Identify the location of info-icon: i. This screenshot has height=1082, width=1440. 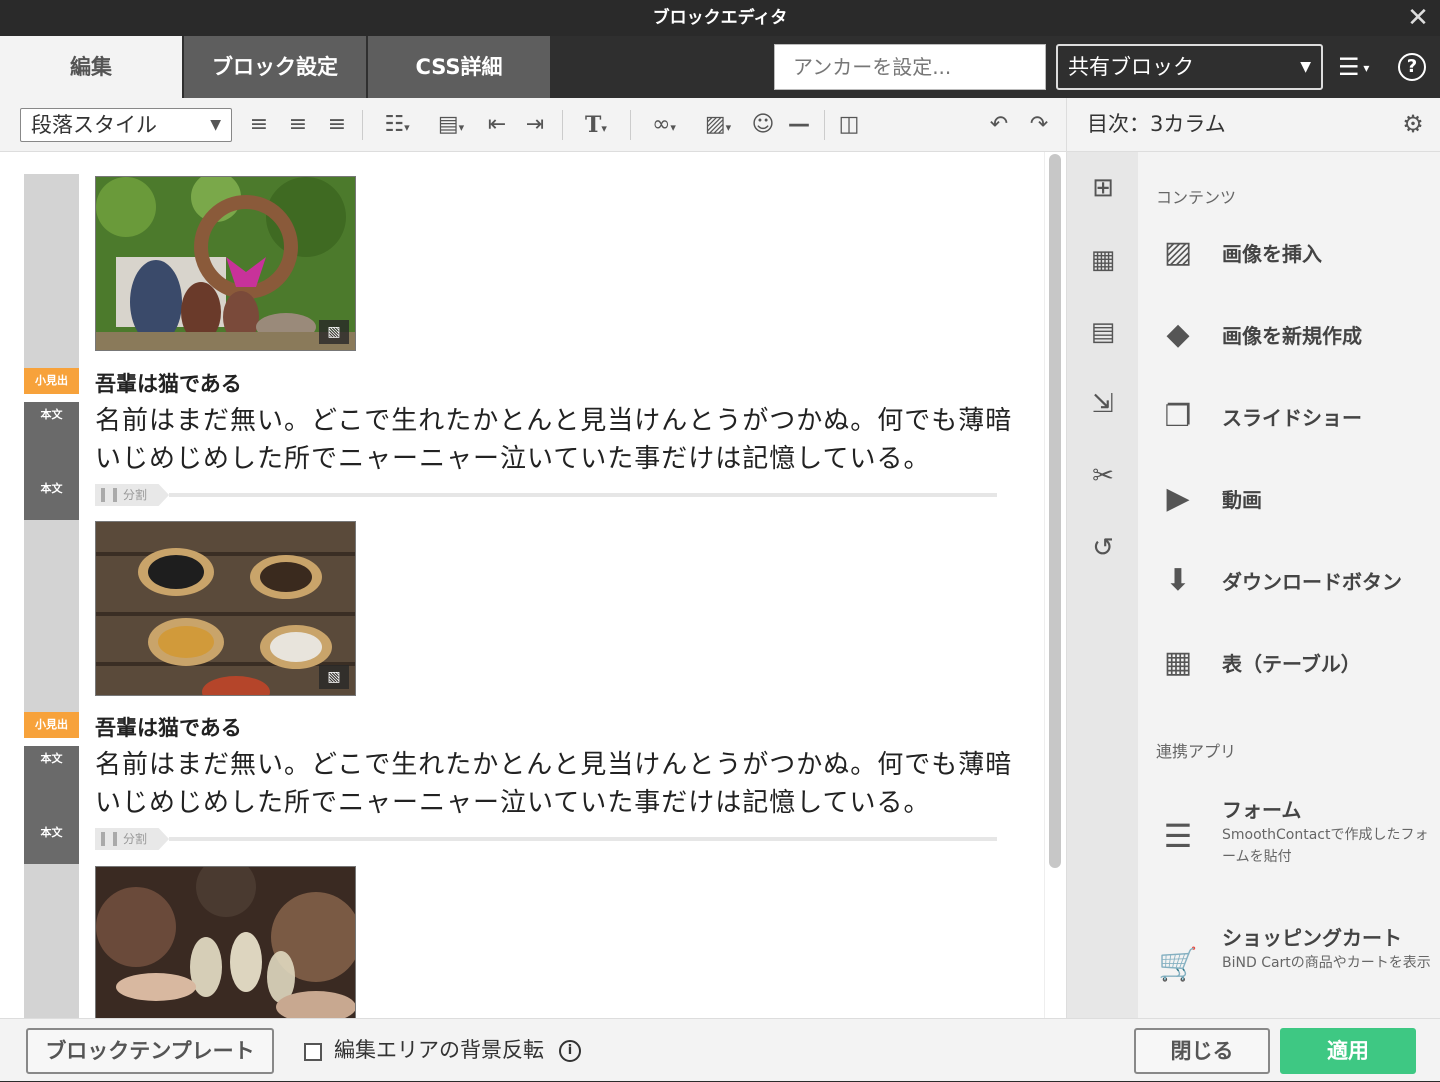
(570, 1051).